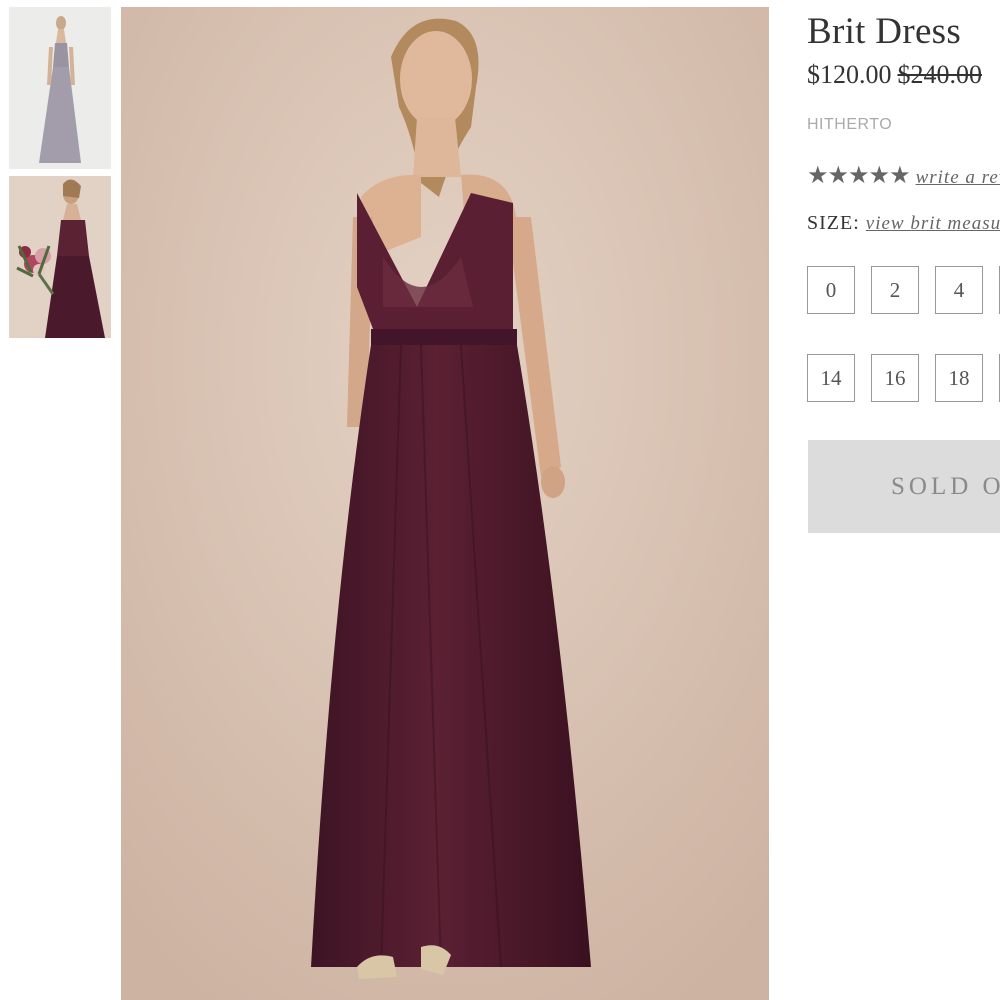 The image size is (1000, 1000). What do you see at coordinates (850, 124) in the screenshot?
I see `brand-name: HITHERTO` at bounding box center [850, 124].